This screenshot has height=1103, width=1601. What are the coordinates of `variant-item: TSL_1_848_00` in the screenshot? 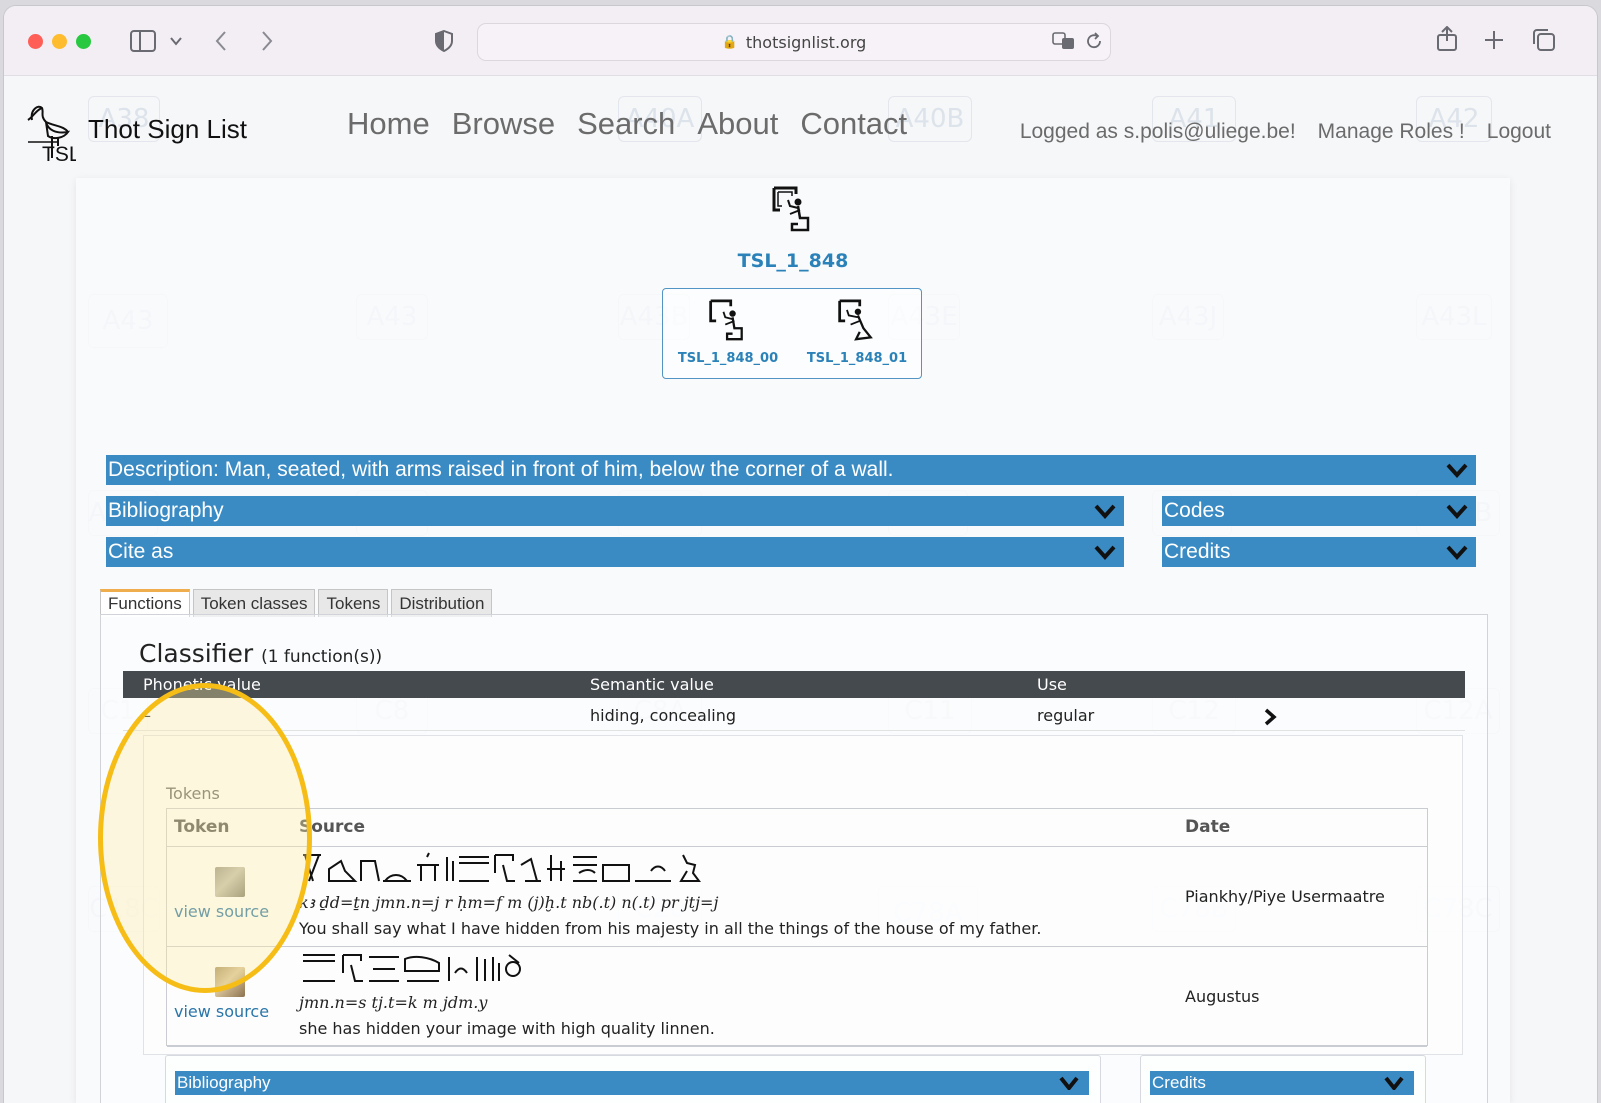 It's located at (728, 331).